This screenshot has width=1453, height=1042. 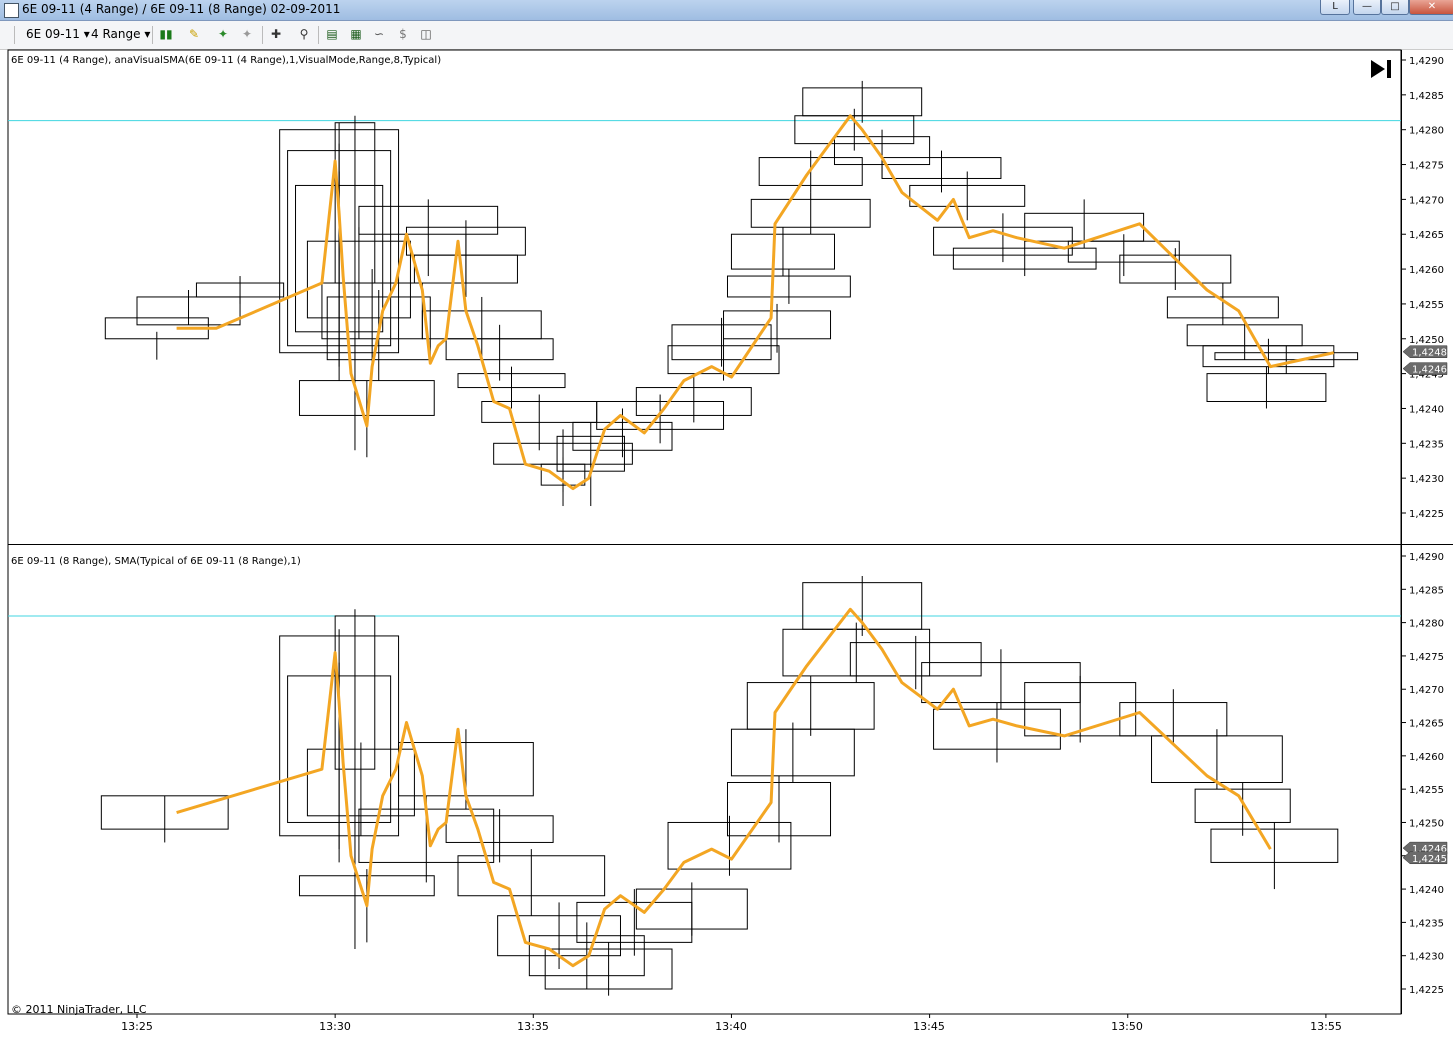 What do you see at coordinates (137, 1026) in the screenshot?
I see `x-tick-label: 13:25` at bounding box center [137, 1026].